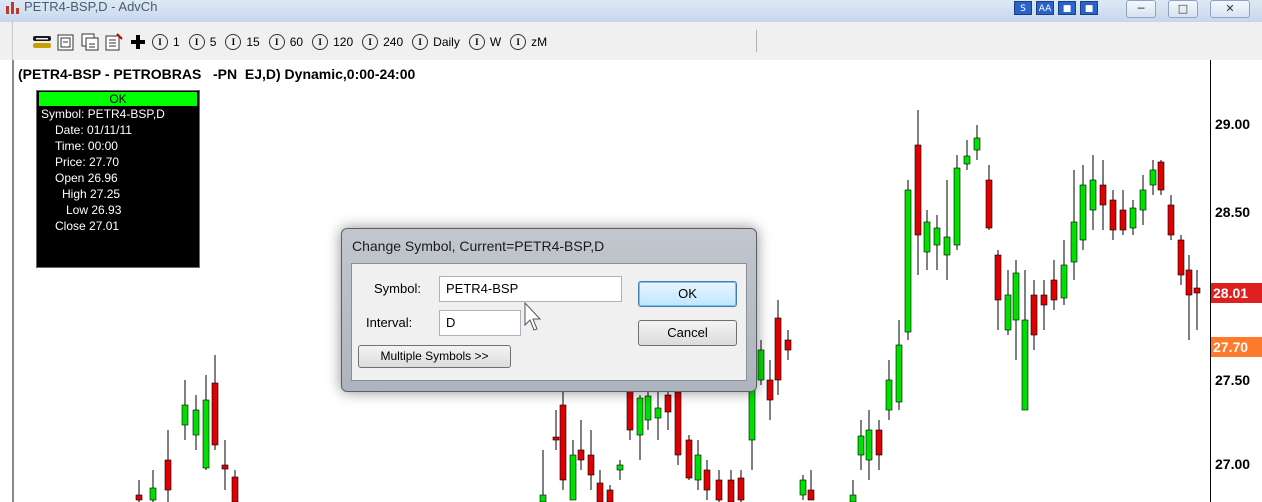 The image size is (1262, 502). I want to click on price-axis-label: 29.00, so click(1233, 124).